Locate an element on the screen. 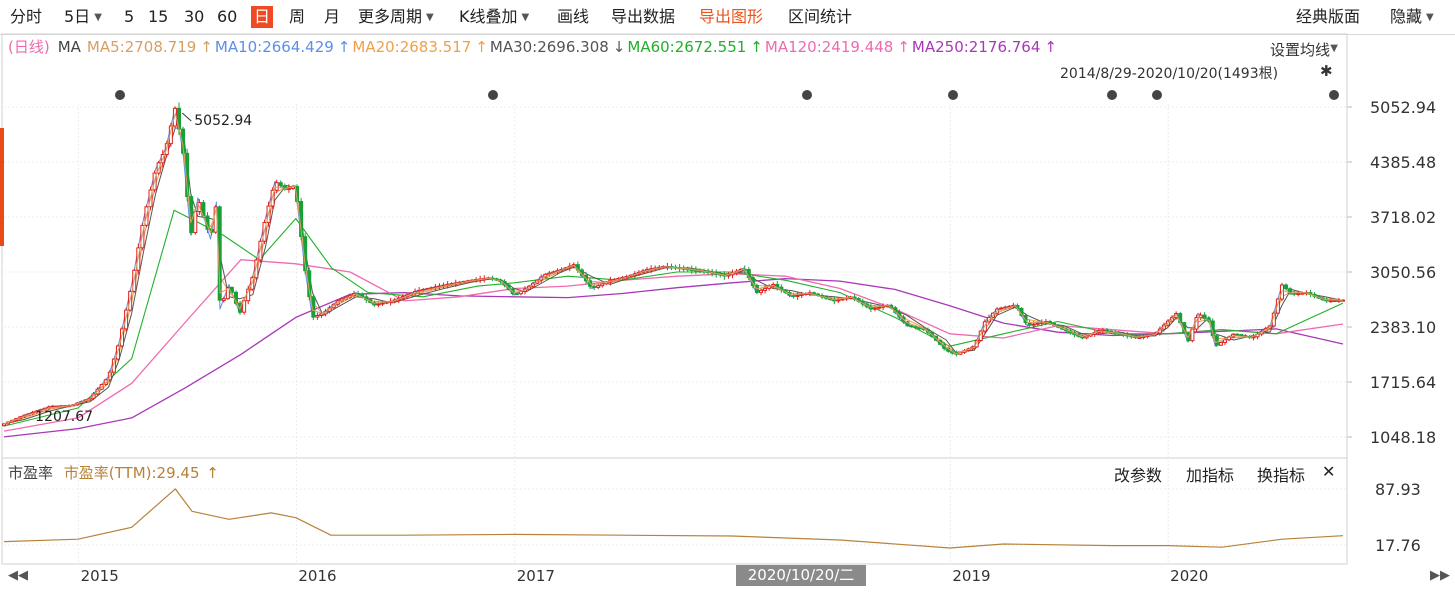 The height and width of the screenshot is (592, 1455). y-tick-label: 1048.18 is located at coordinates (1403, 437).